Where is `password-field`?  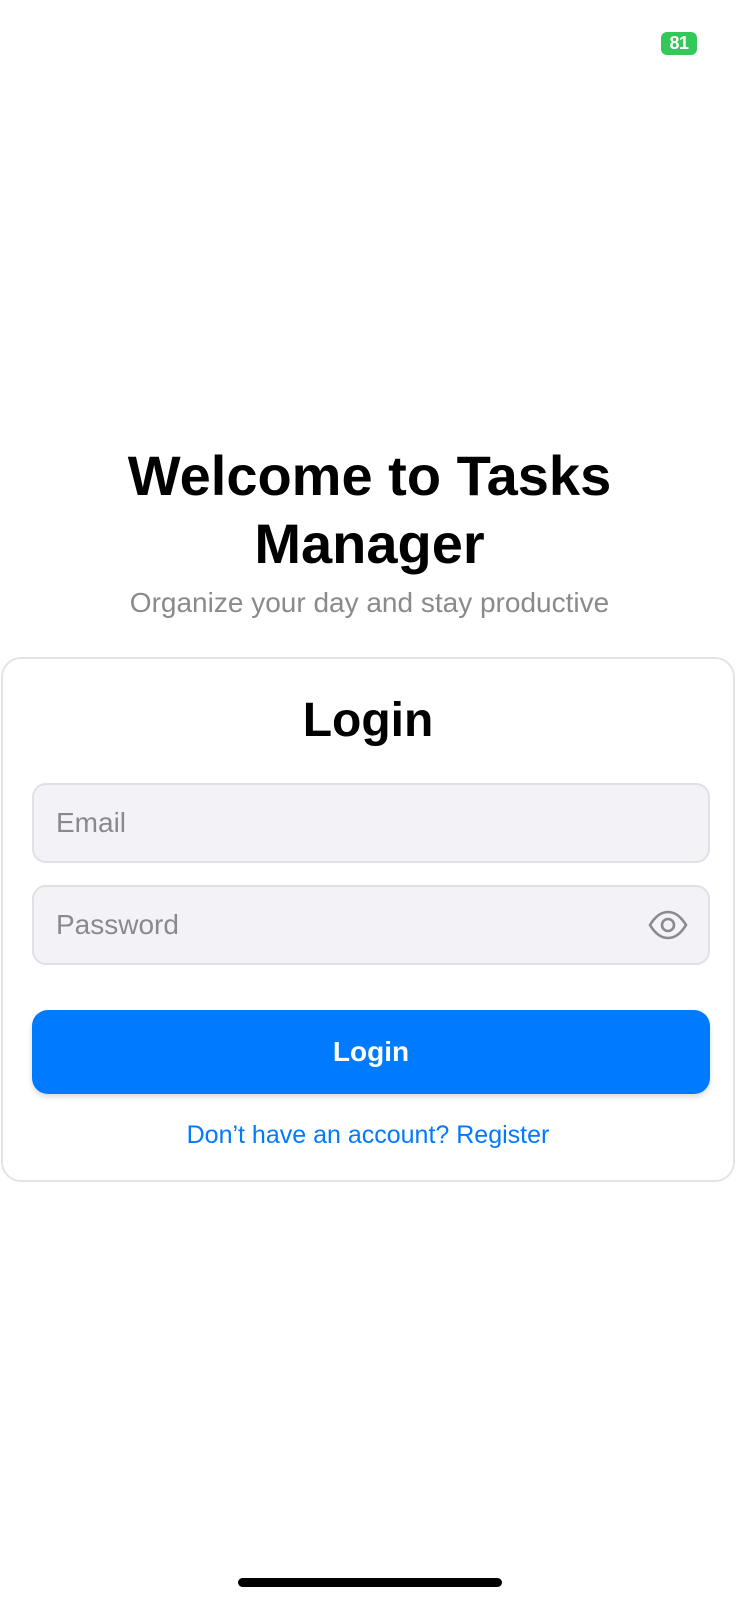 password-field is located at coordinates (371, 925).